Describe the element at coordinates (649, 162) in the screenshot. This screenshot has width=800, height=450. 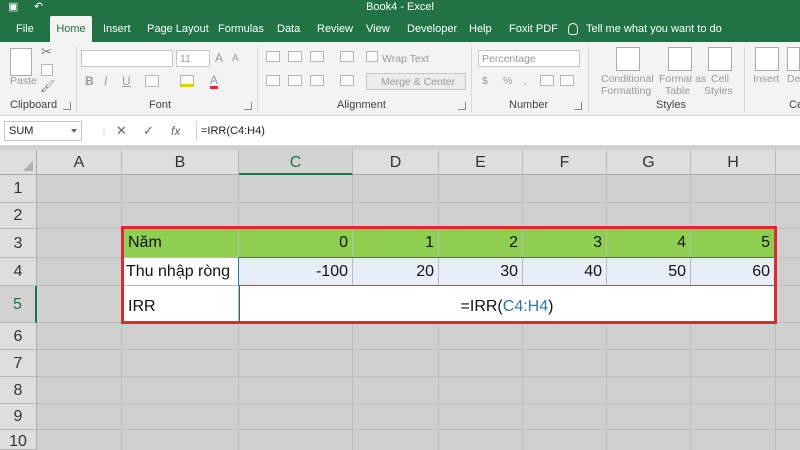
I see `column-header-g: G` at that location.